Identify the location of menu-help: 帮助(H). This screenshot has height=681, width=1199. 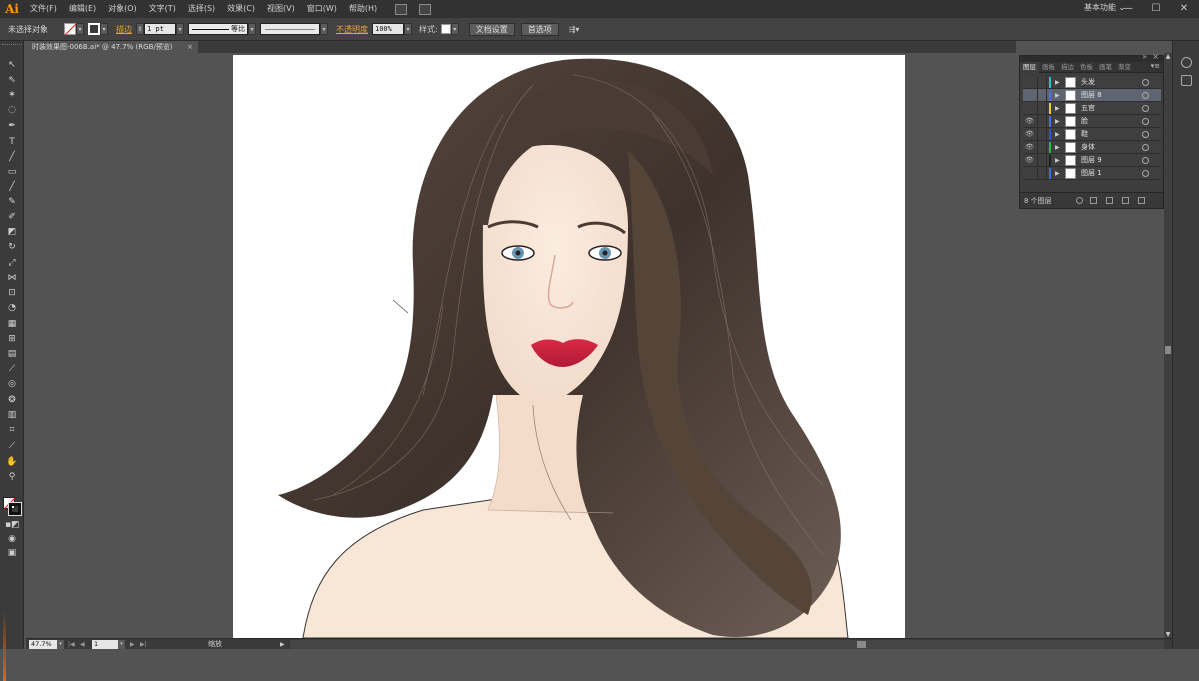
(363, 9).